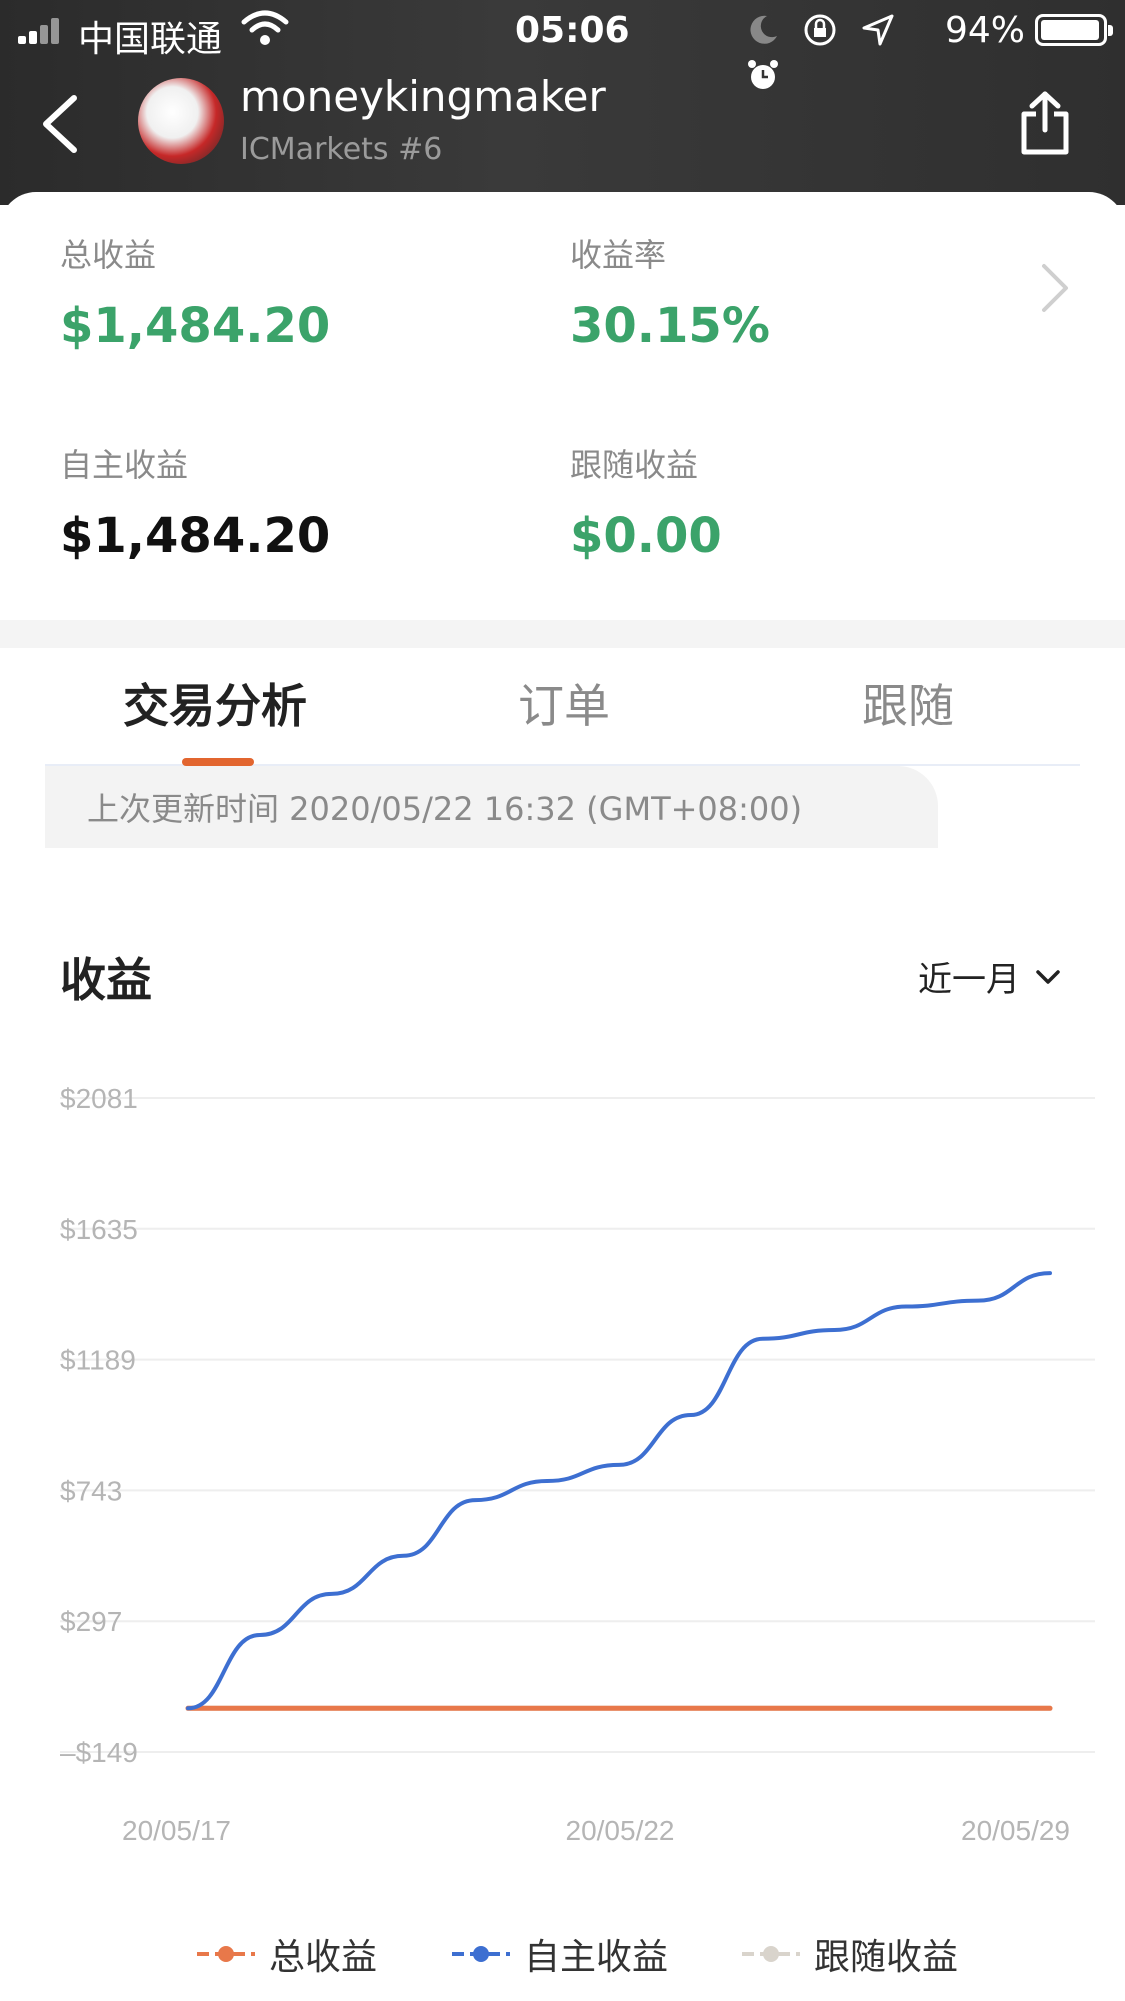  What do you see at coordinates (43, 31) in the screenshot?
I see `cellular-signal-icon` at bounding box center [43, 31].